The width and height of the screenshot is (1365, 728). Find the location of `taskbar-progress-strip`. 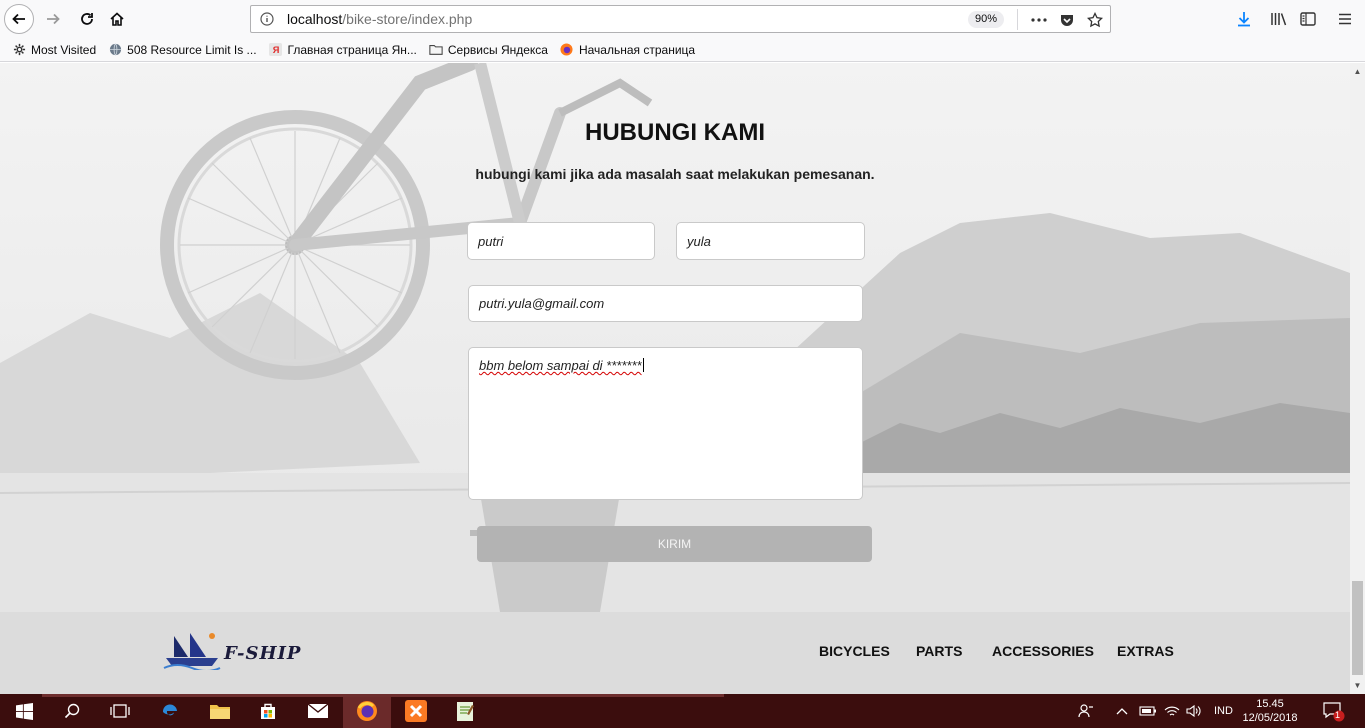

taskbar-progress-strip is located at coordinates (383, 695).